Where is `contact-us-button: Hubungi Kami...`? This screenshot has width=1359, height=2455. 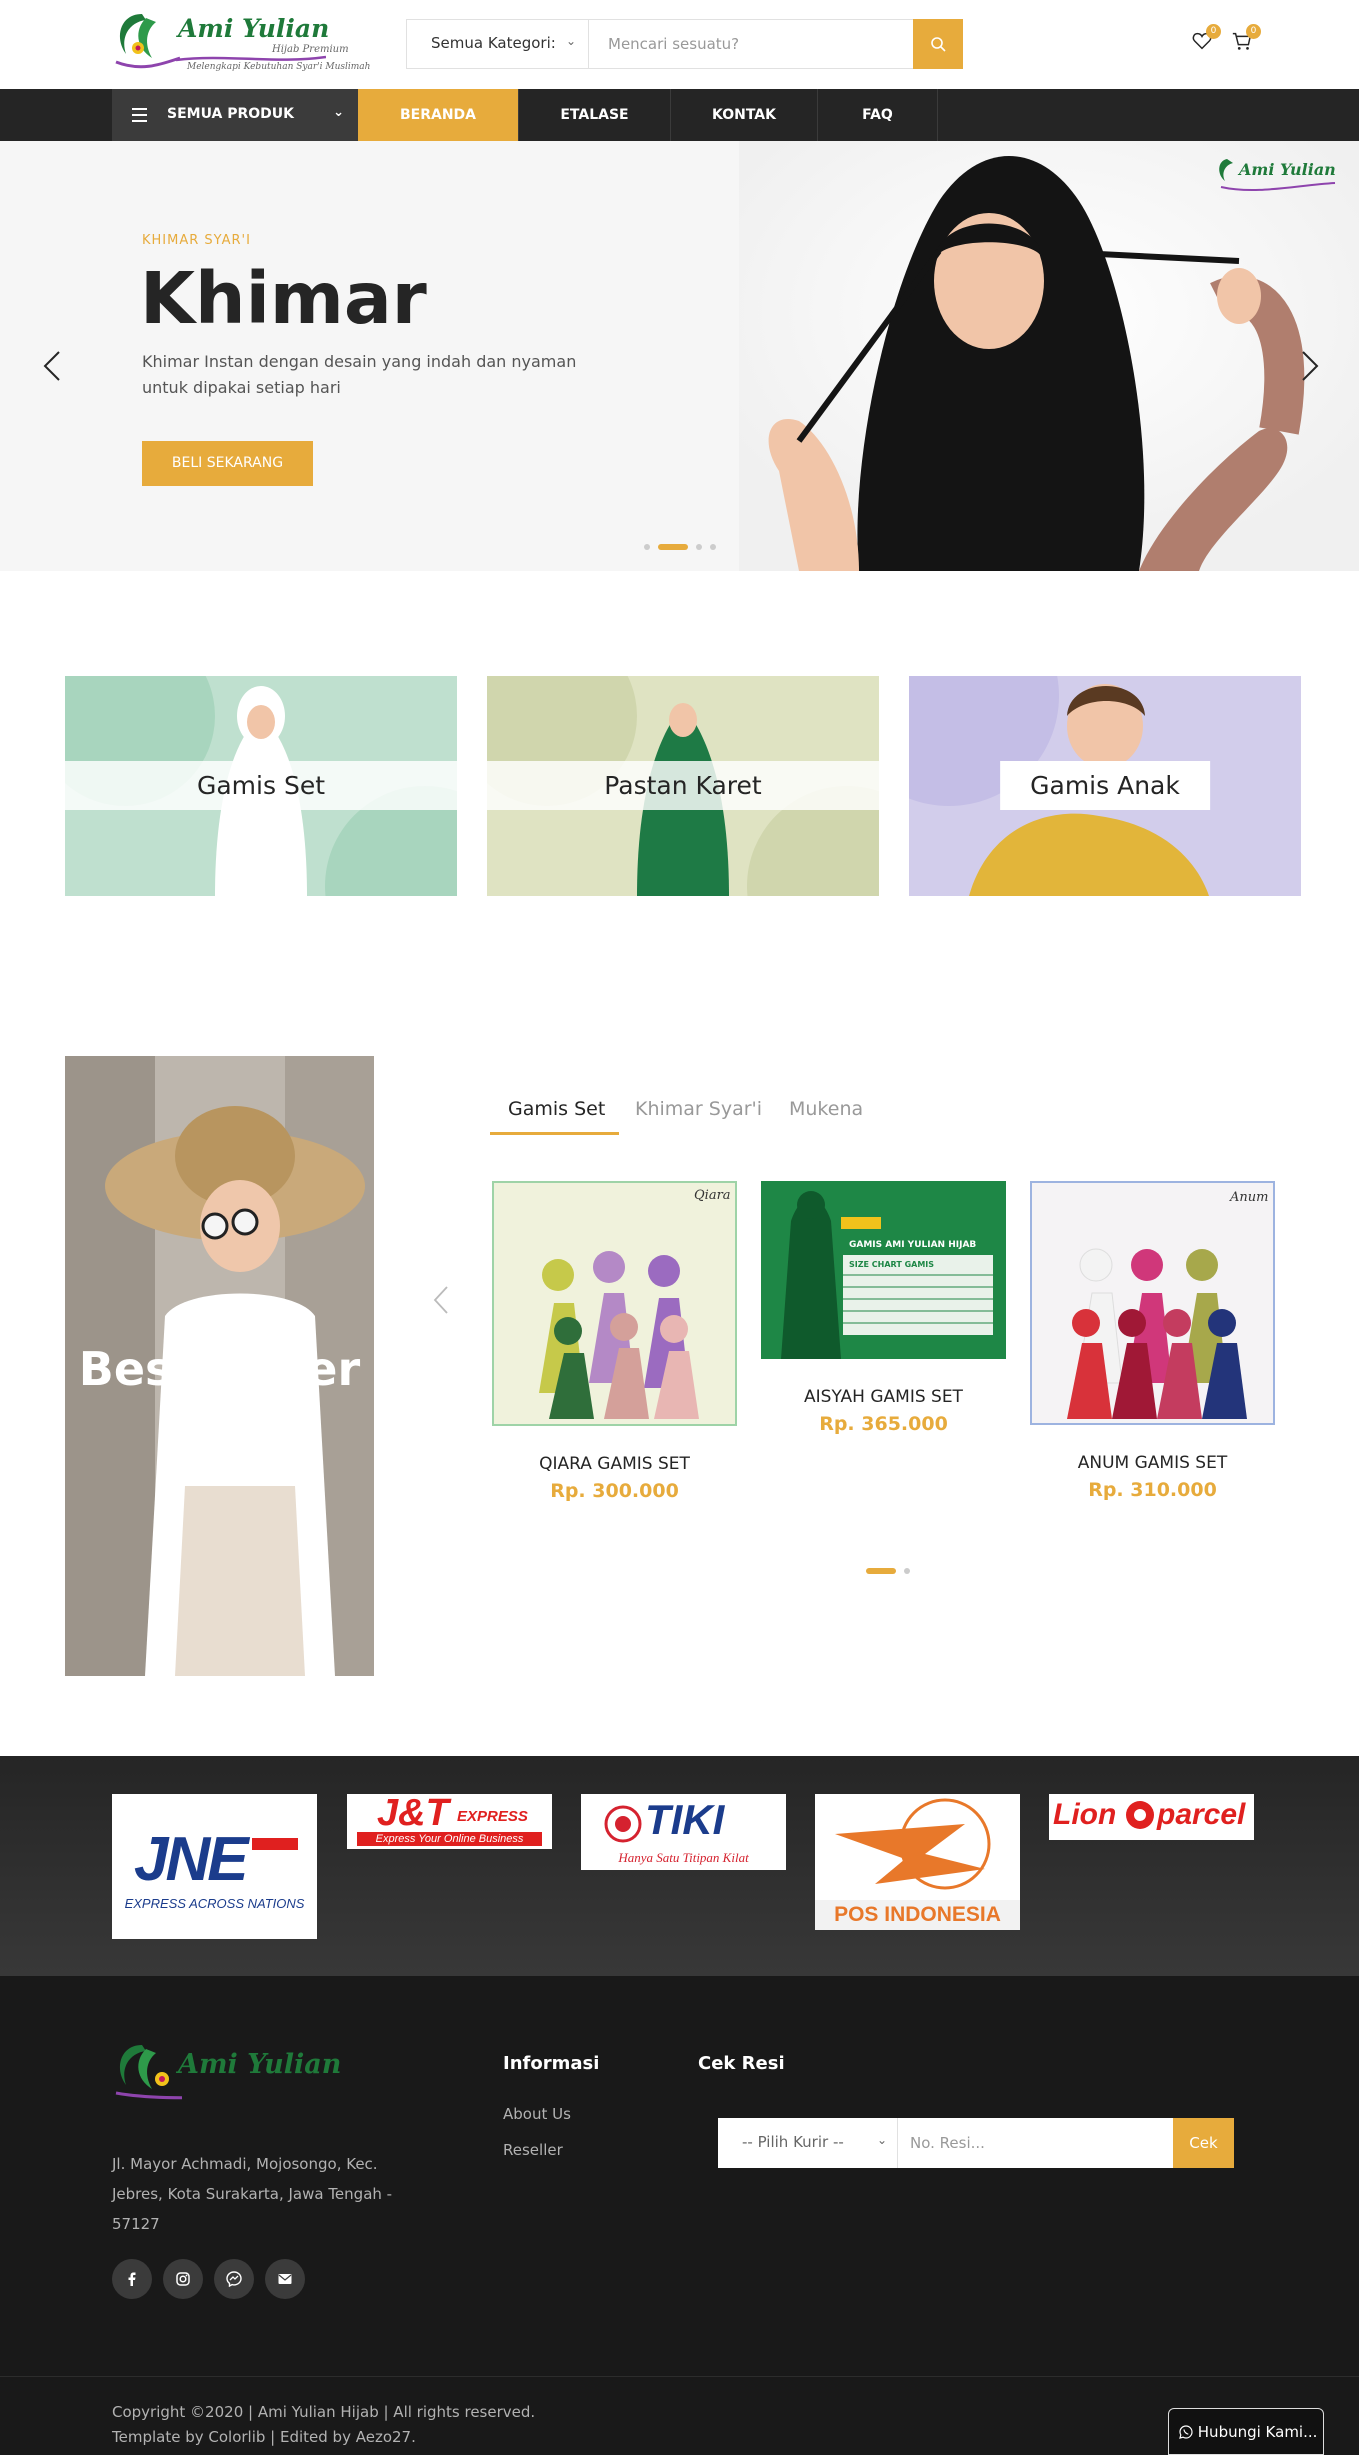
contact-us-button: Hubungi Kami... is located at coordinates (1246, 2431).